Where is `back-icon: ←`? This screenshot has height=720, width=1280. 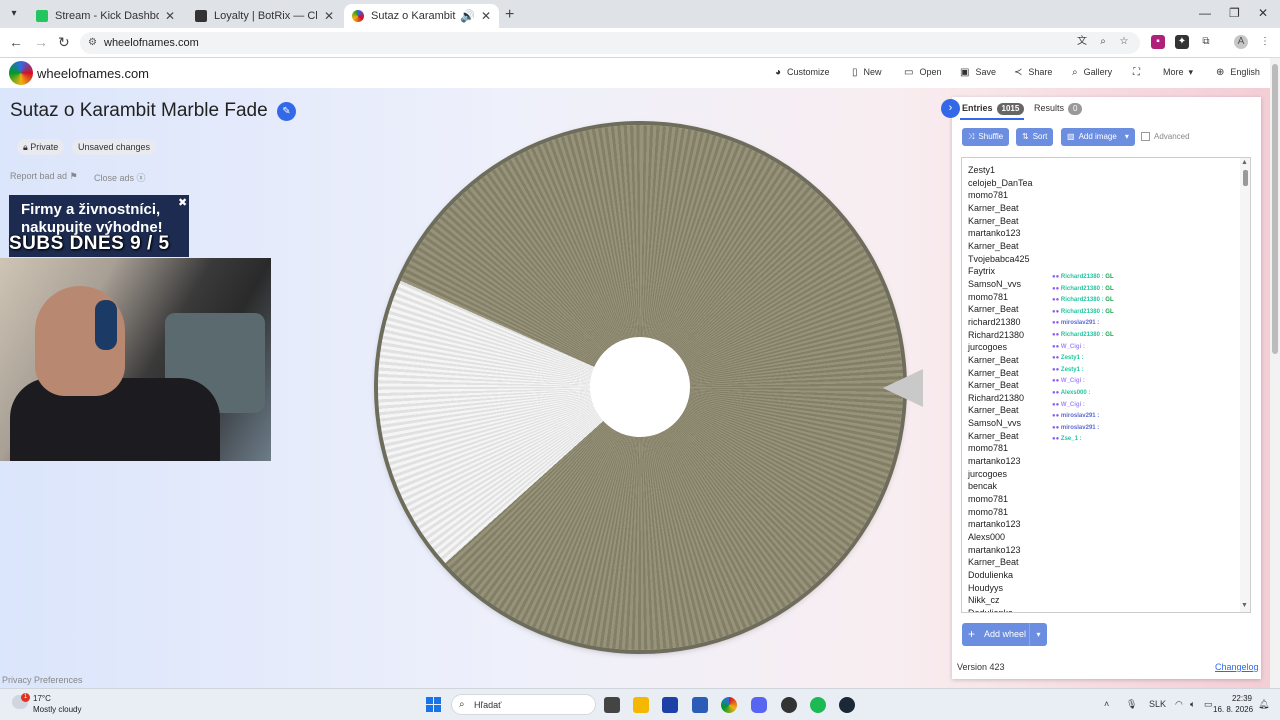 back-icon: ← is located at coordinates (16, 42).